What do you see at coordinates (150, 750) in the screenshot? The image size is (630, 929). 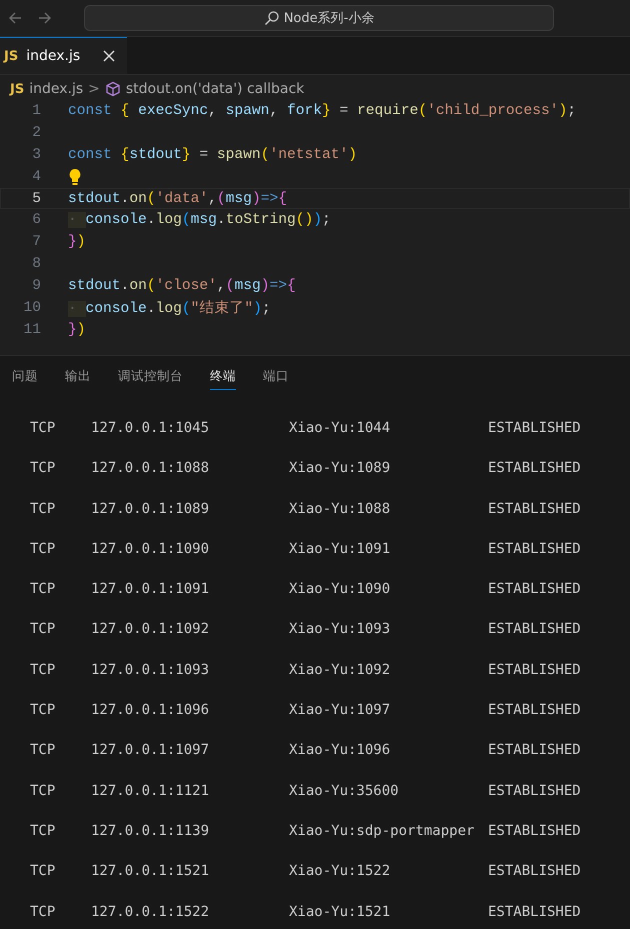 I see `terminal-text: 127.0.0.1:1097` at bounding box center [150, 750].